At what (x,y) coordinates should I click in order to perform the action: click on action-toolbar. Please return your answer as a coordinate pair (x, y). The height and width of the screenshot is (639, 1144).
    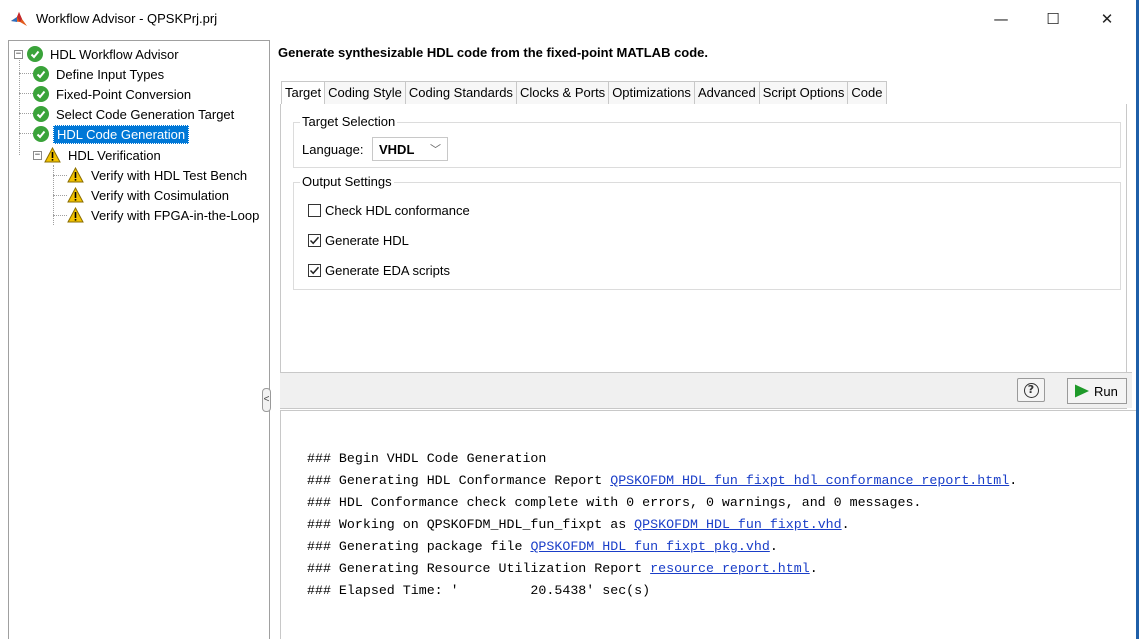
    Looking at the image, I should click on (706, 390).